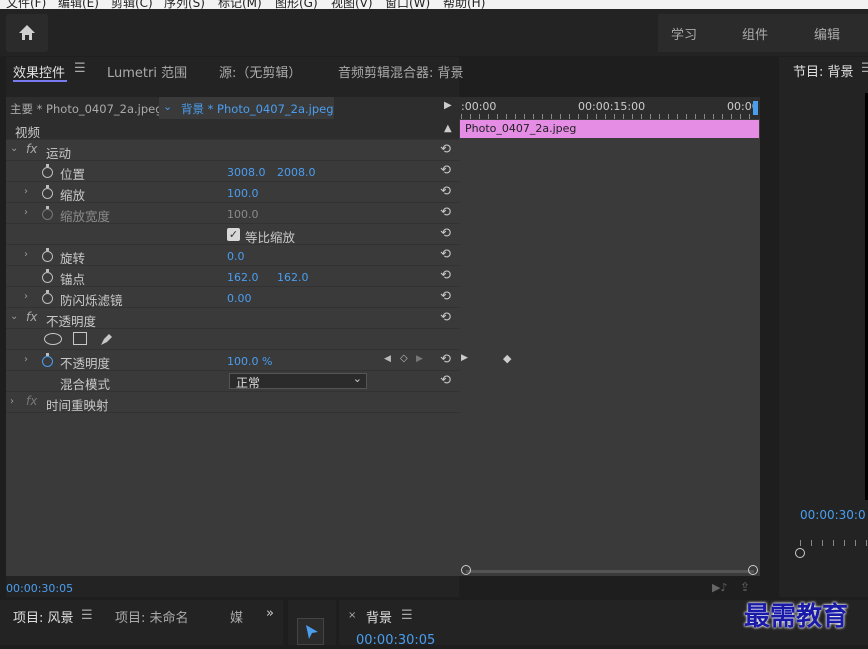 This screenshot has height=649, width=868. I want to click on selection-tool, so click(310, 631).